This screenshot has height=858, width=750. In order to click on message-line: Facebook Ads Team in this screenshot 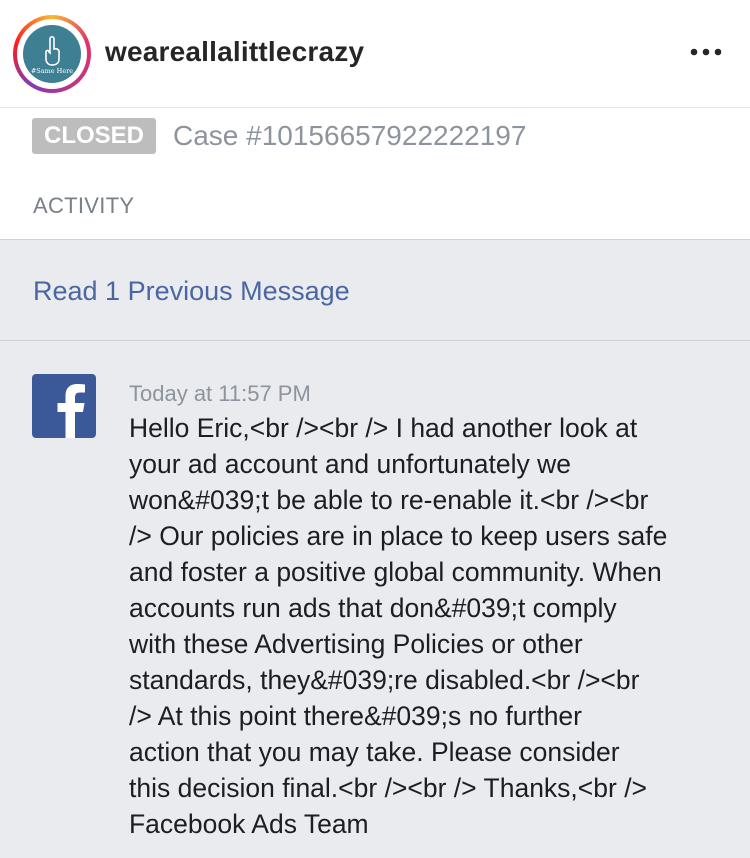, I will do `click(249, 824)`.